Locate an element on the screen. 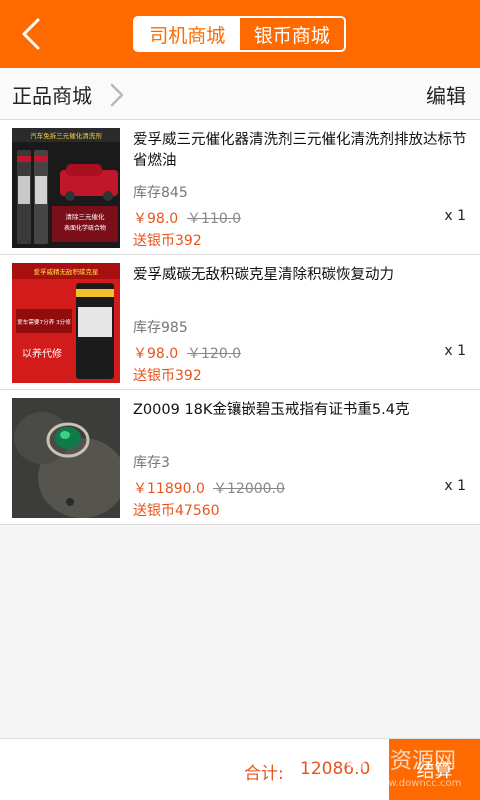 Image resolution: width=480 pixels, height=800 pixels. store-switcher: 司机商城 银币商城 is located at coordinates (239, 34).